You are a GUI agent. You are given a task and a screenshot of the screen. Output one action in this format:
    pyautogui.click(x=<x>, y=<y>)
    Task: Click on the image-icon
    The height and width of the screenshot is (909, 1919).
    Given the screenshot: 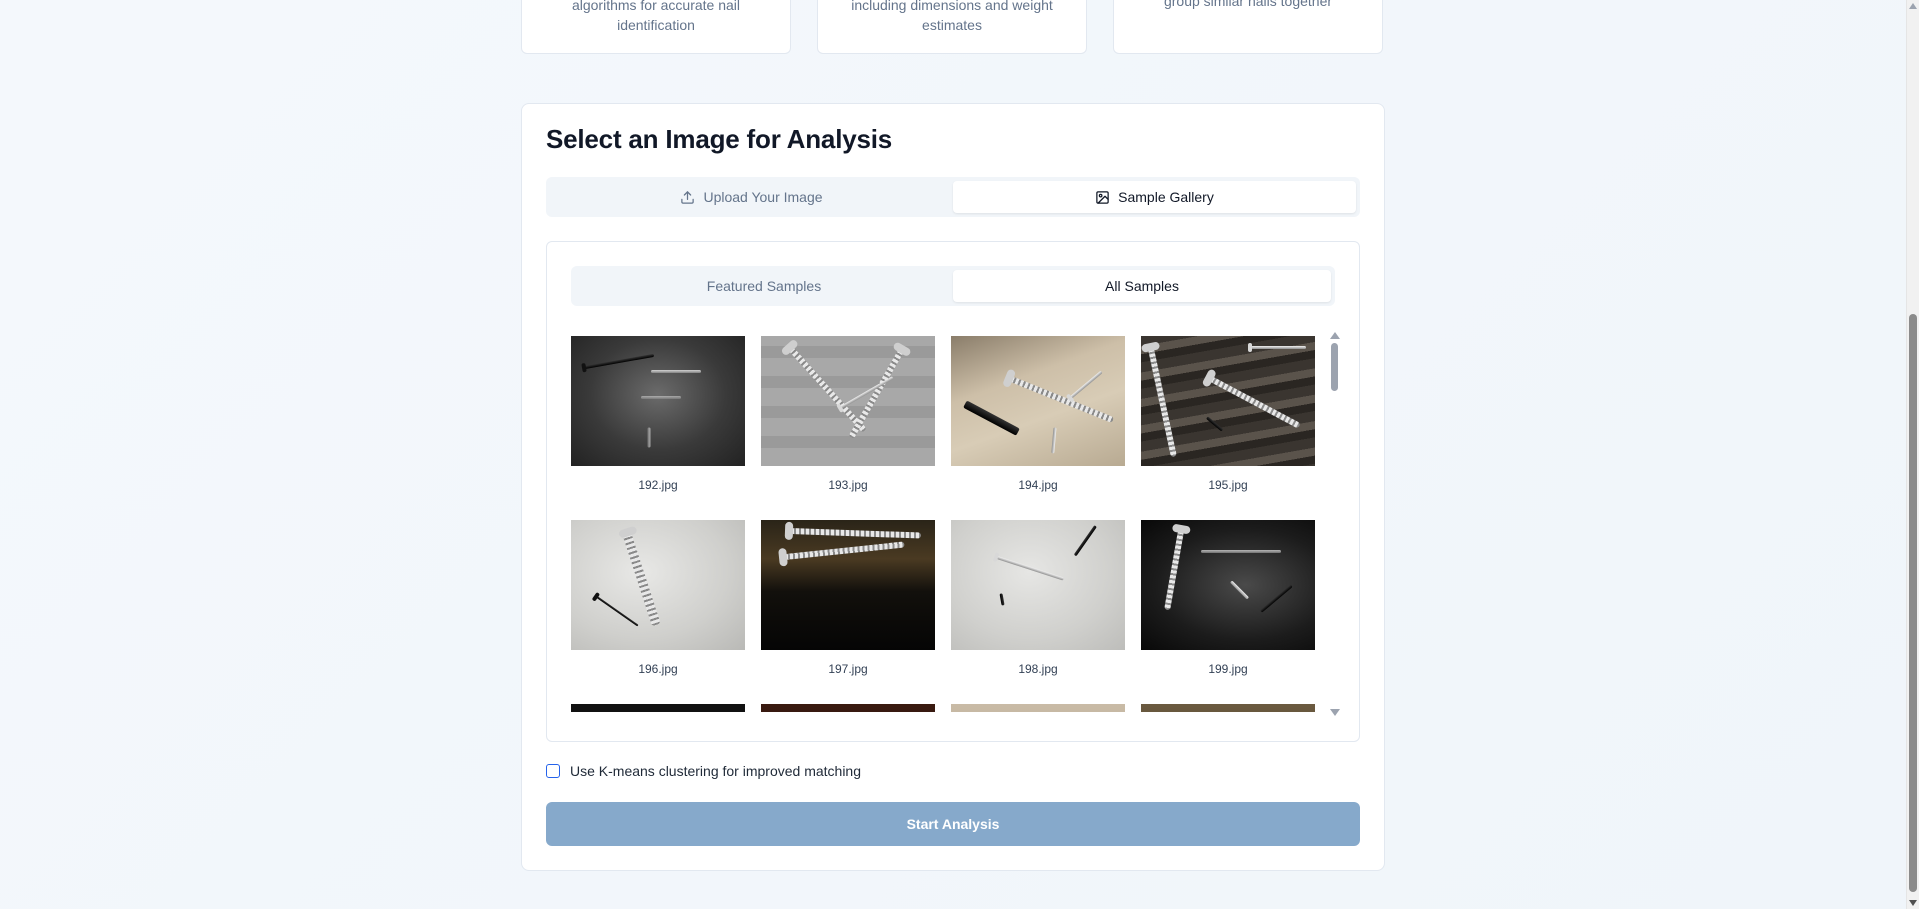 What is the action you would take?
    pyautogui.click(x=1102, y=197)
    